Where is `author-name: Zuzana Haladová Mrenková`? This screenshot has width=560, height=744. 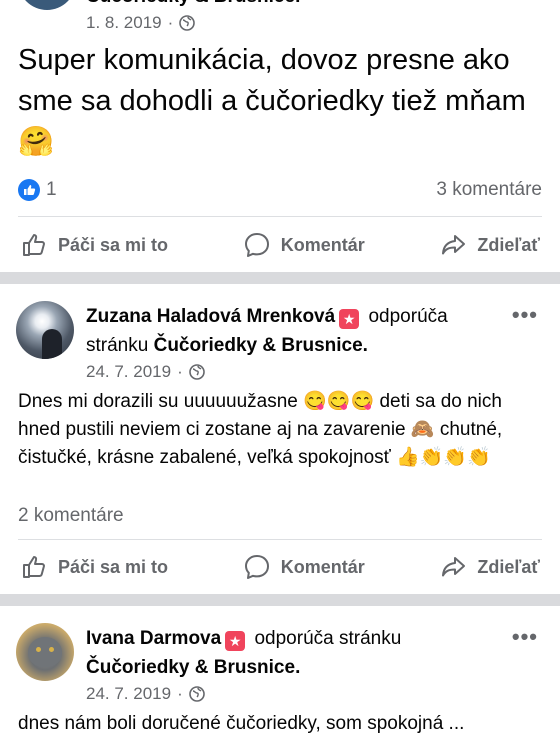
author-name: Zuzana Haladová Mrenková is located at coordinates (210, 316).